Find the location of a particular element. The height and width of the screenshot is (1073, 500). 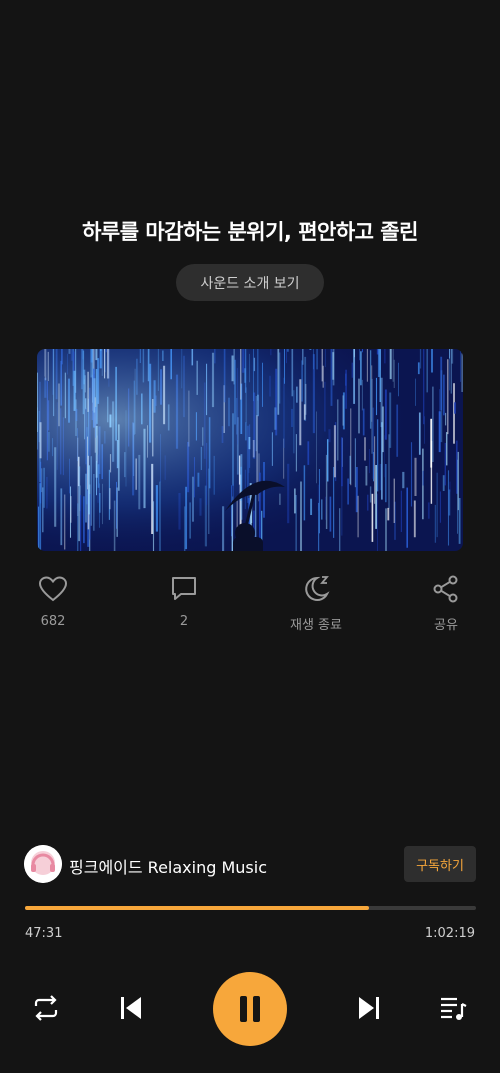

playlist-icon is located at coordinates (454, 1008).